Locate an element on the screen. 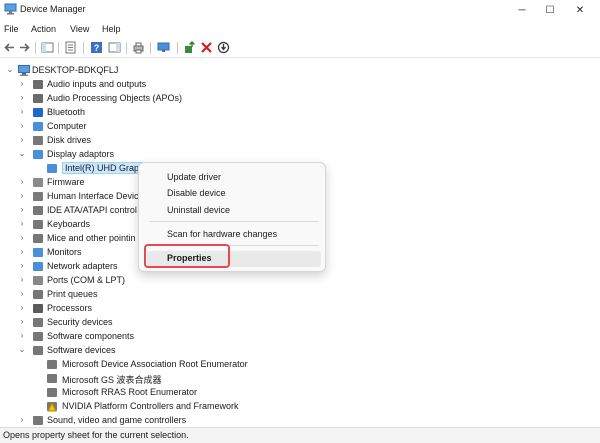 The height and width of the screenshot is (443, 600). tree-item-label: Audio Processing Objects (APOs) is located at coordinates (114, 98).